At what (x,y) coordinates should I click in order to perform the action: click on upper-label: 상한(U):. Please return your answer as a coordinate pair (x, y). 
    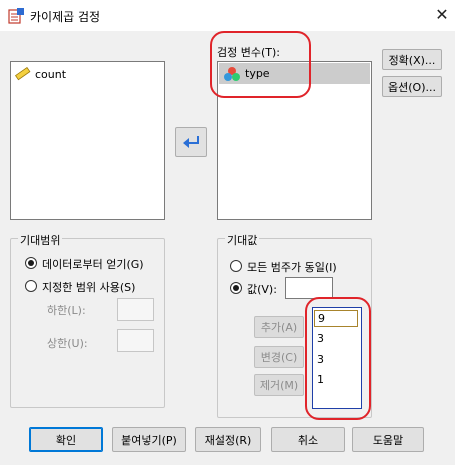
    Looking at the image, I should click on (67, 343).